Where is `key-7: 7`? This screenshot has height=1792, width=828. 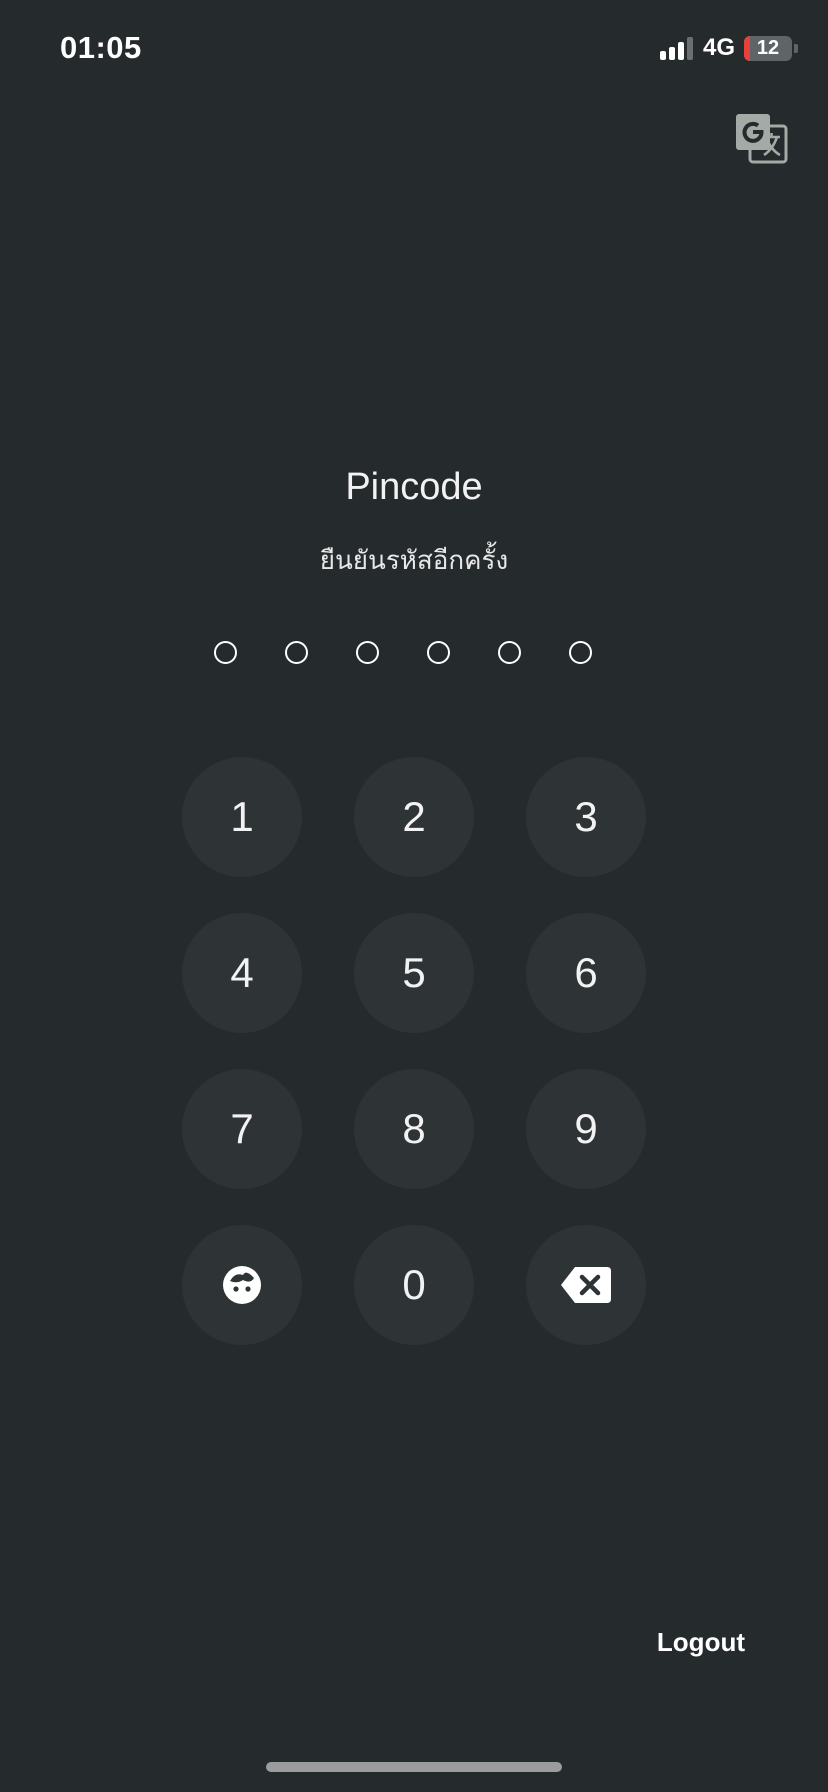
key-7: 7 is located at coordinates (242, 1129).